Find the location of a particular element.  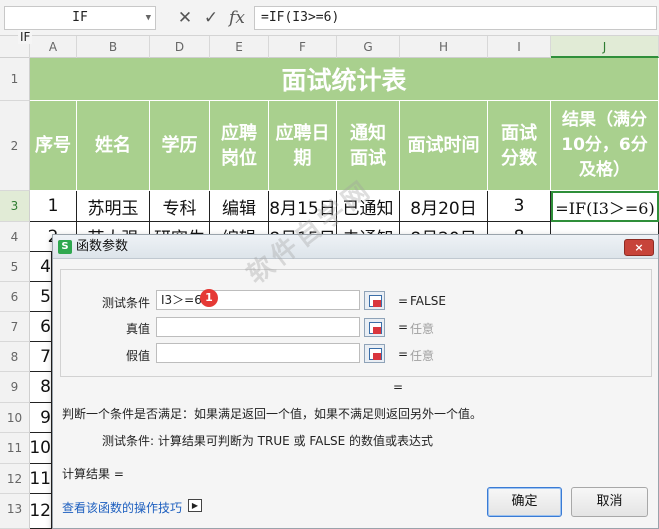

cancel-icon: ✕ is located at coordinates (185, 18).